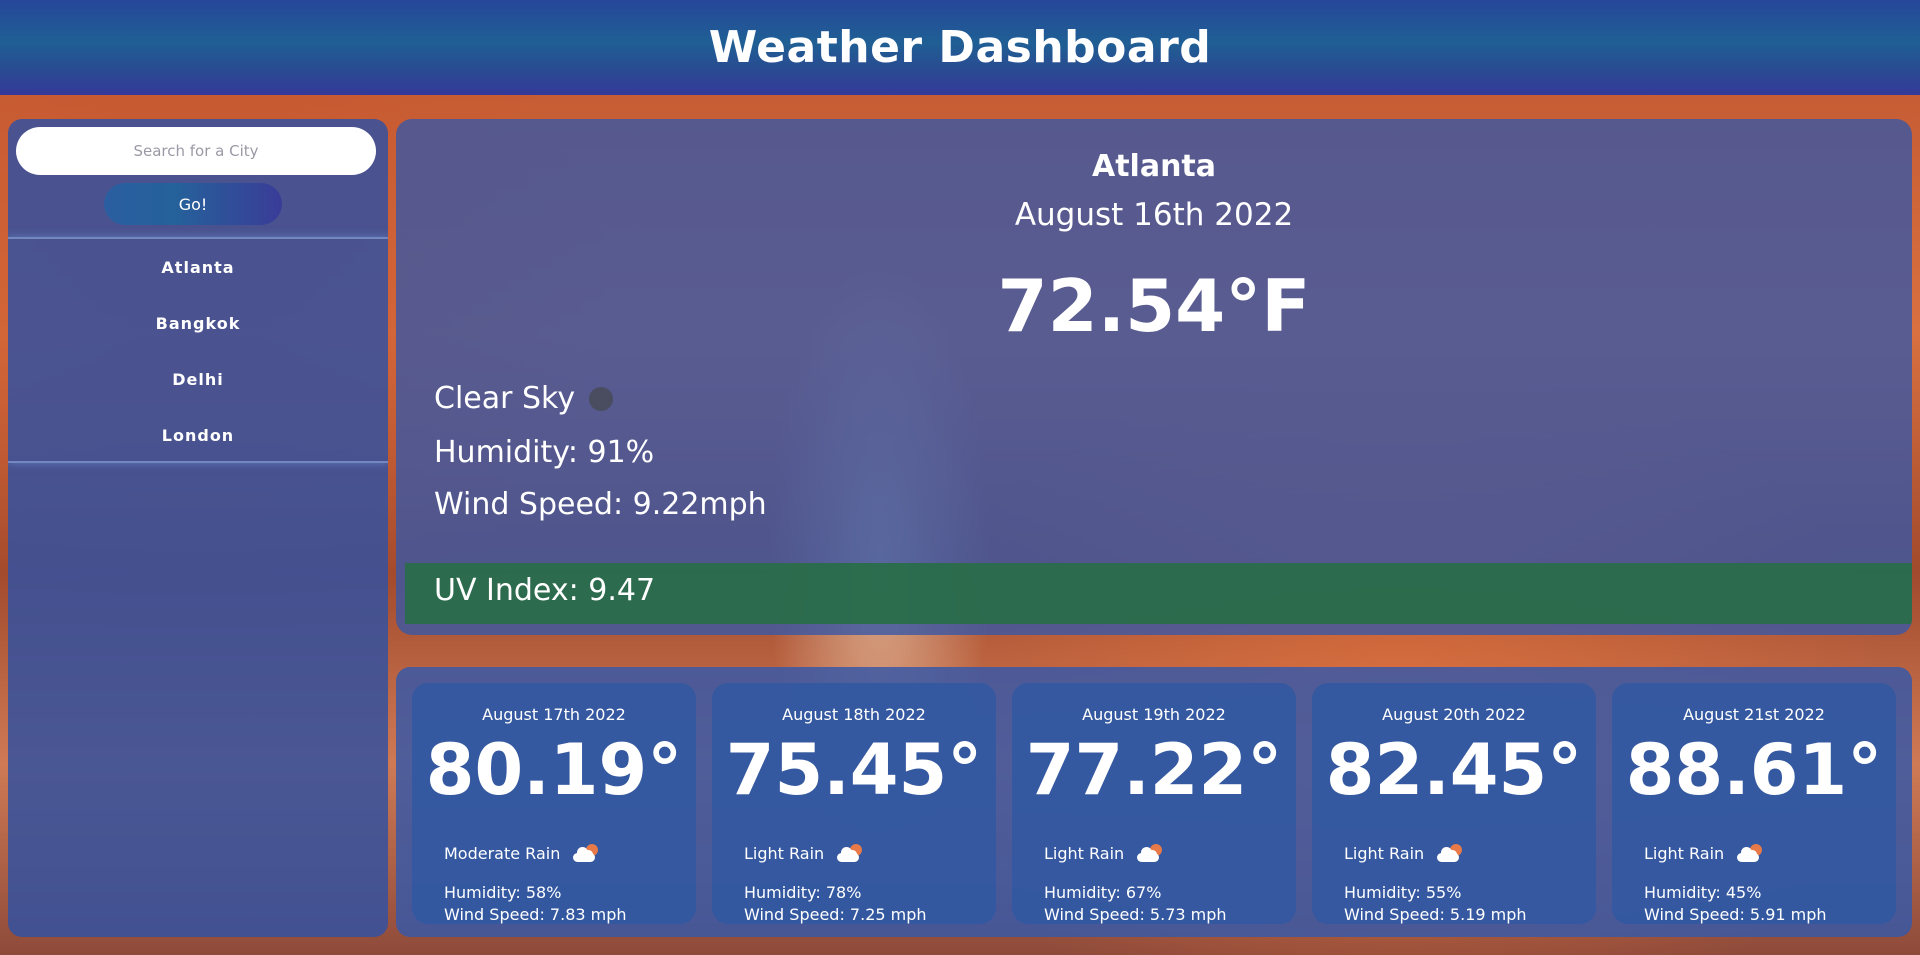  Describe the element at coordinates (600, 504) in the screenshot. I see `current-wind-speed: Wind Speed: 9.22mph` at that location.